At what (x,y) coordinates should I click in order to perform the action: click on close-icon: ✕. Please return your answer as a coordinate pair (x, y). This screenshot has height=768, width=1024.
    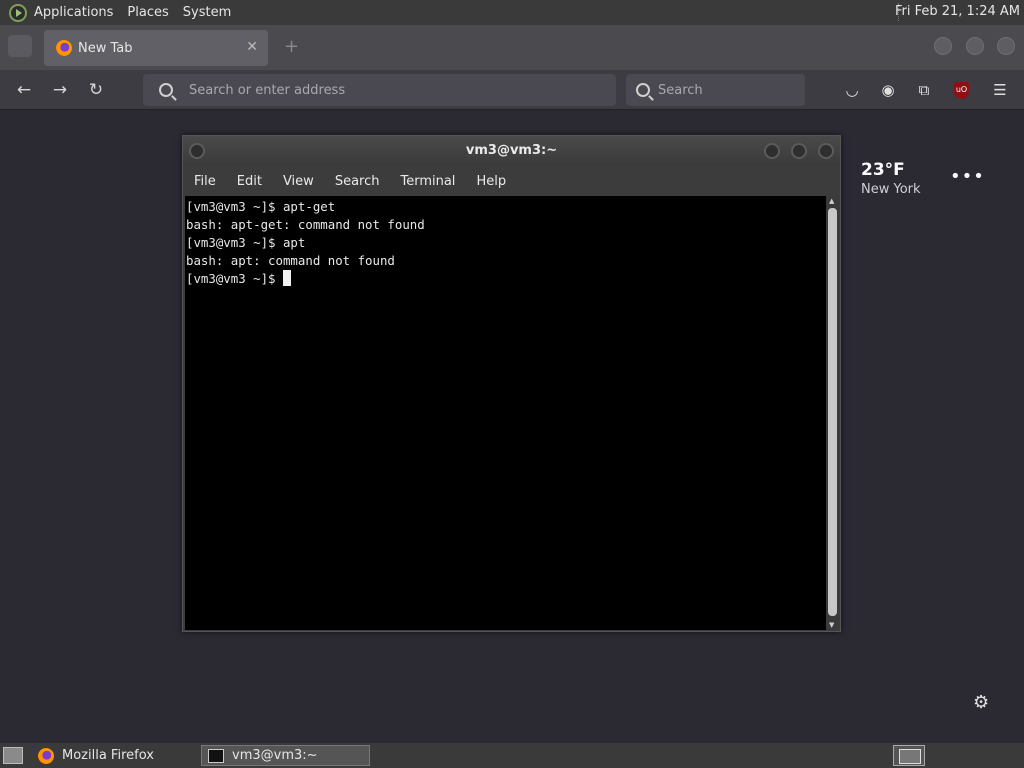
    Looking at the image, I should click on (252, 47).